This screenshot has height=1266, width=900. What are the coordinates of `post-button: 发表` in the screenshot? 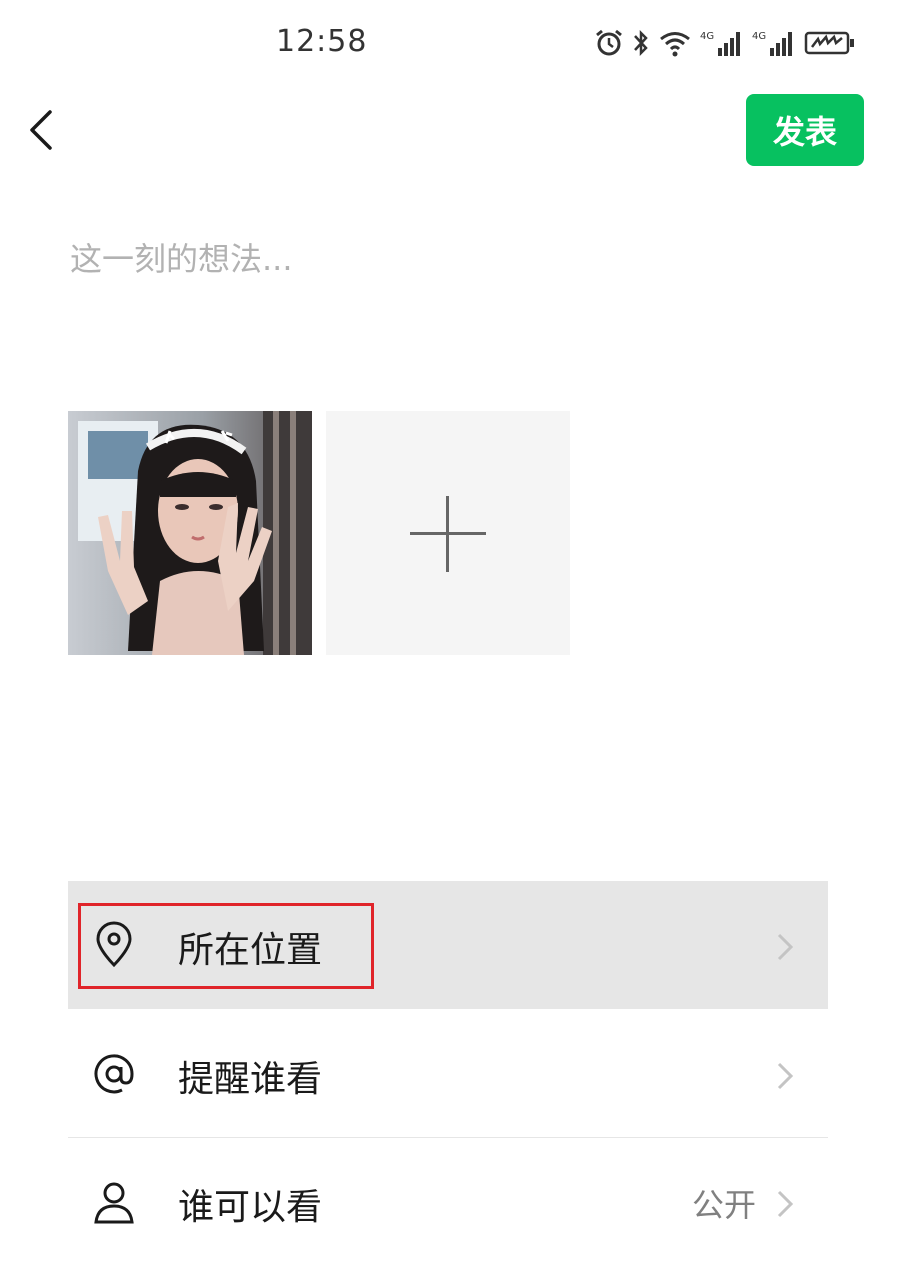 It's located at (805, 130).